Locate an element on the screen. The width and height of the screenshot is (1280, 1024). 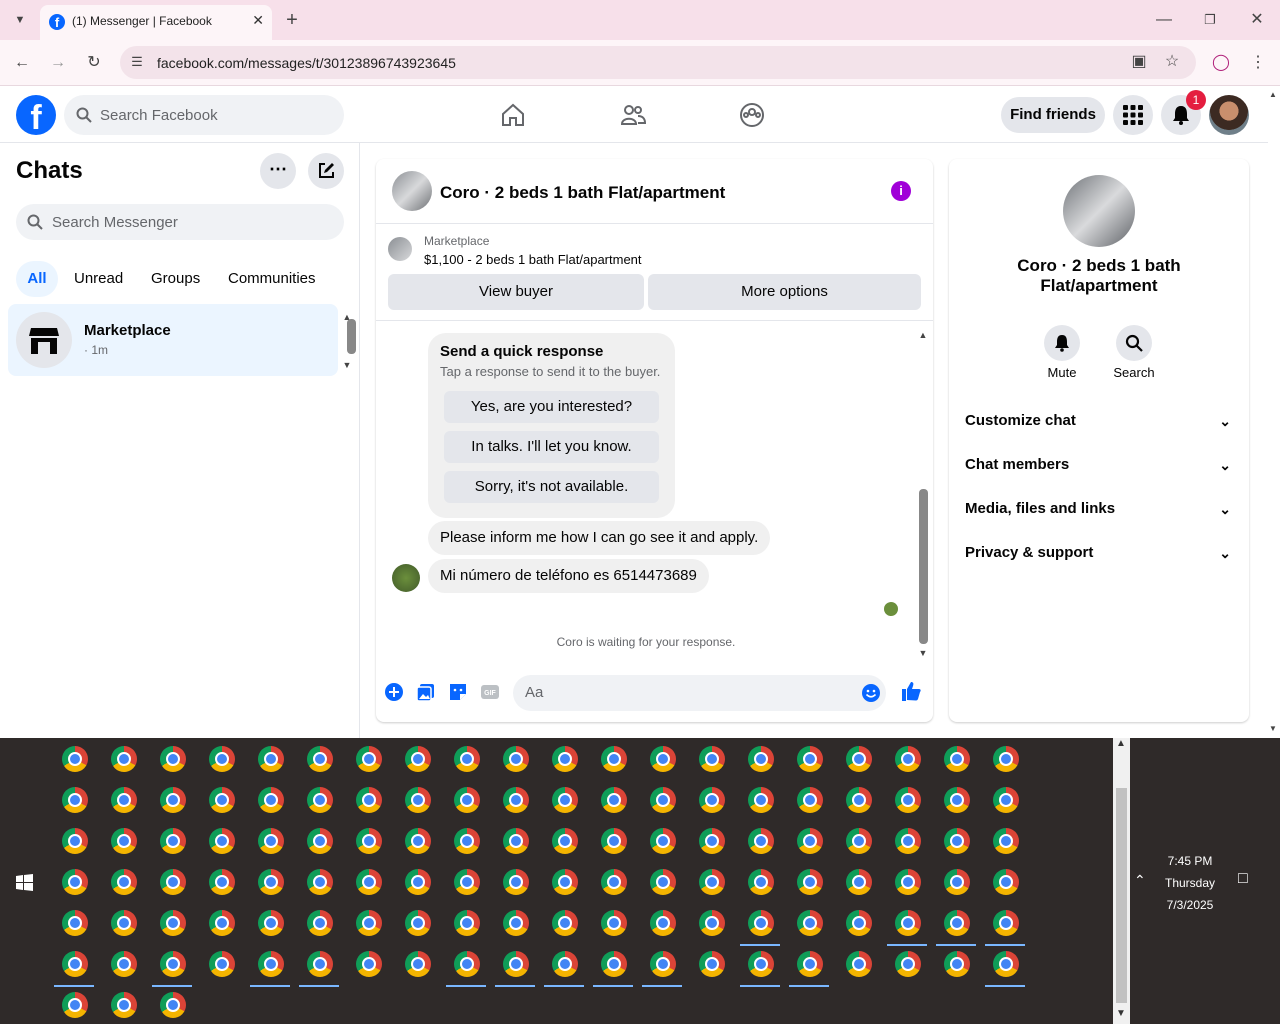
minimize-icon: — is located at coordinates (1164, 20).